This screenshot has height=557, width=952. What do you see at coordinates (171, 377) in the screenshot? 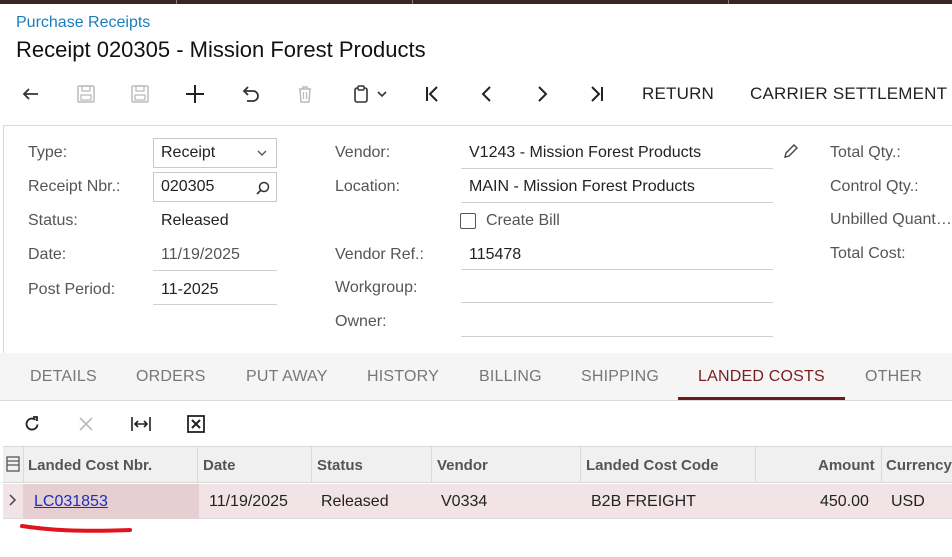
I see `tab-orders: ORDERS` at bounding box center [171, 377].